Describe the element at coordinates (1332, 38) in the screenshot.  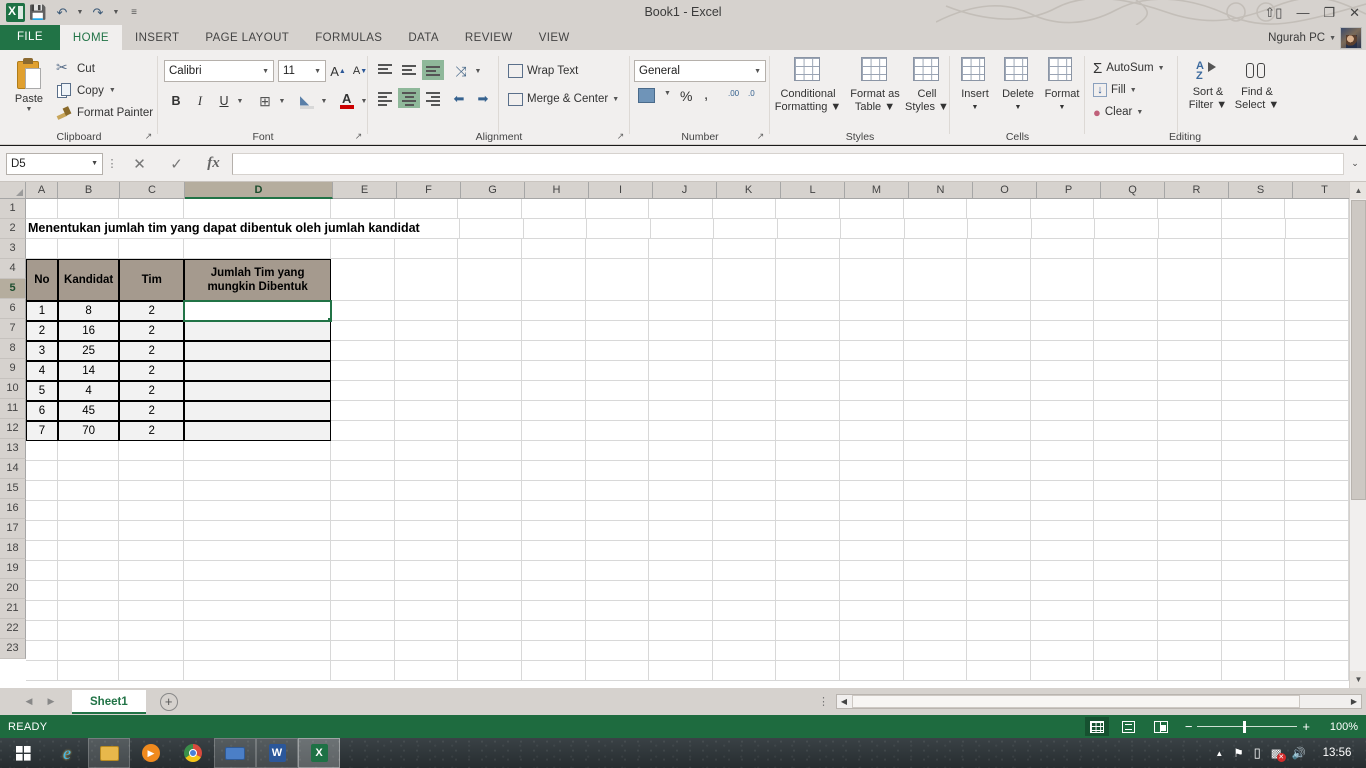
I see `chevron-down-icon: ▼` at that location.